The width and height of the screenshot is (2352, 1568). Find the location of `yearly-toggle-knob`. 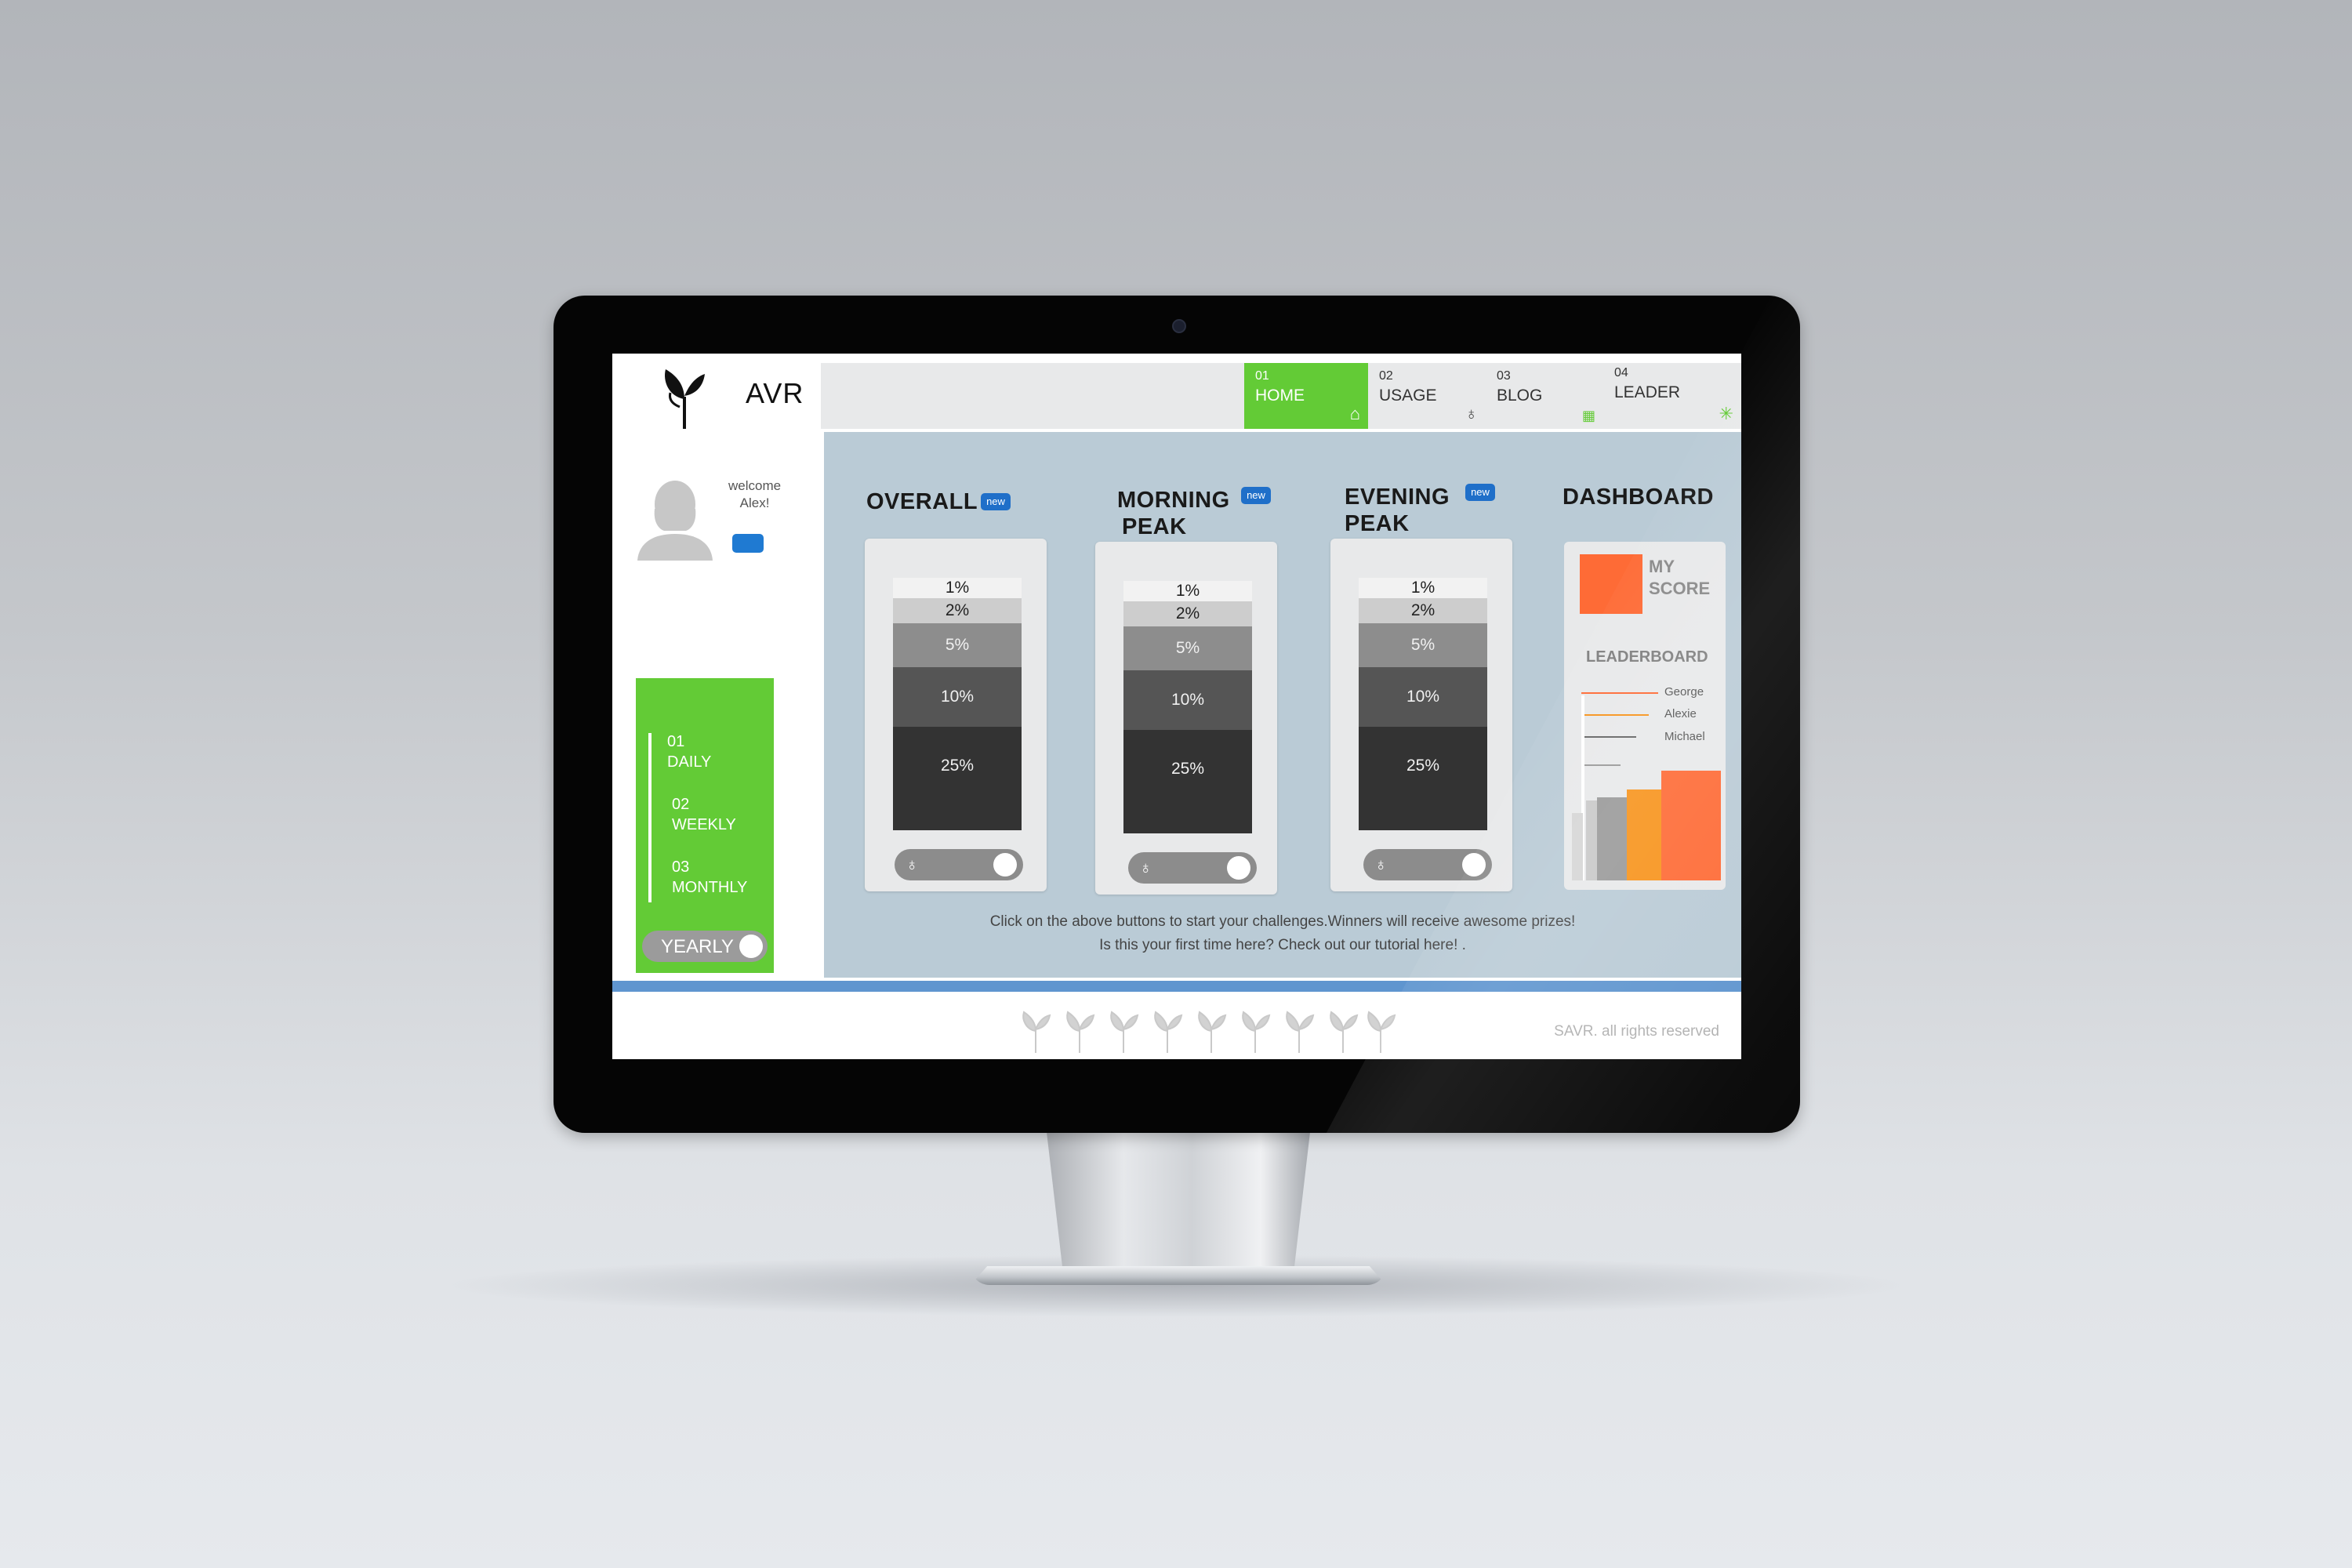

yearly-toggle-knob is located at coordinates (751, 946).